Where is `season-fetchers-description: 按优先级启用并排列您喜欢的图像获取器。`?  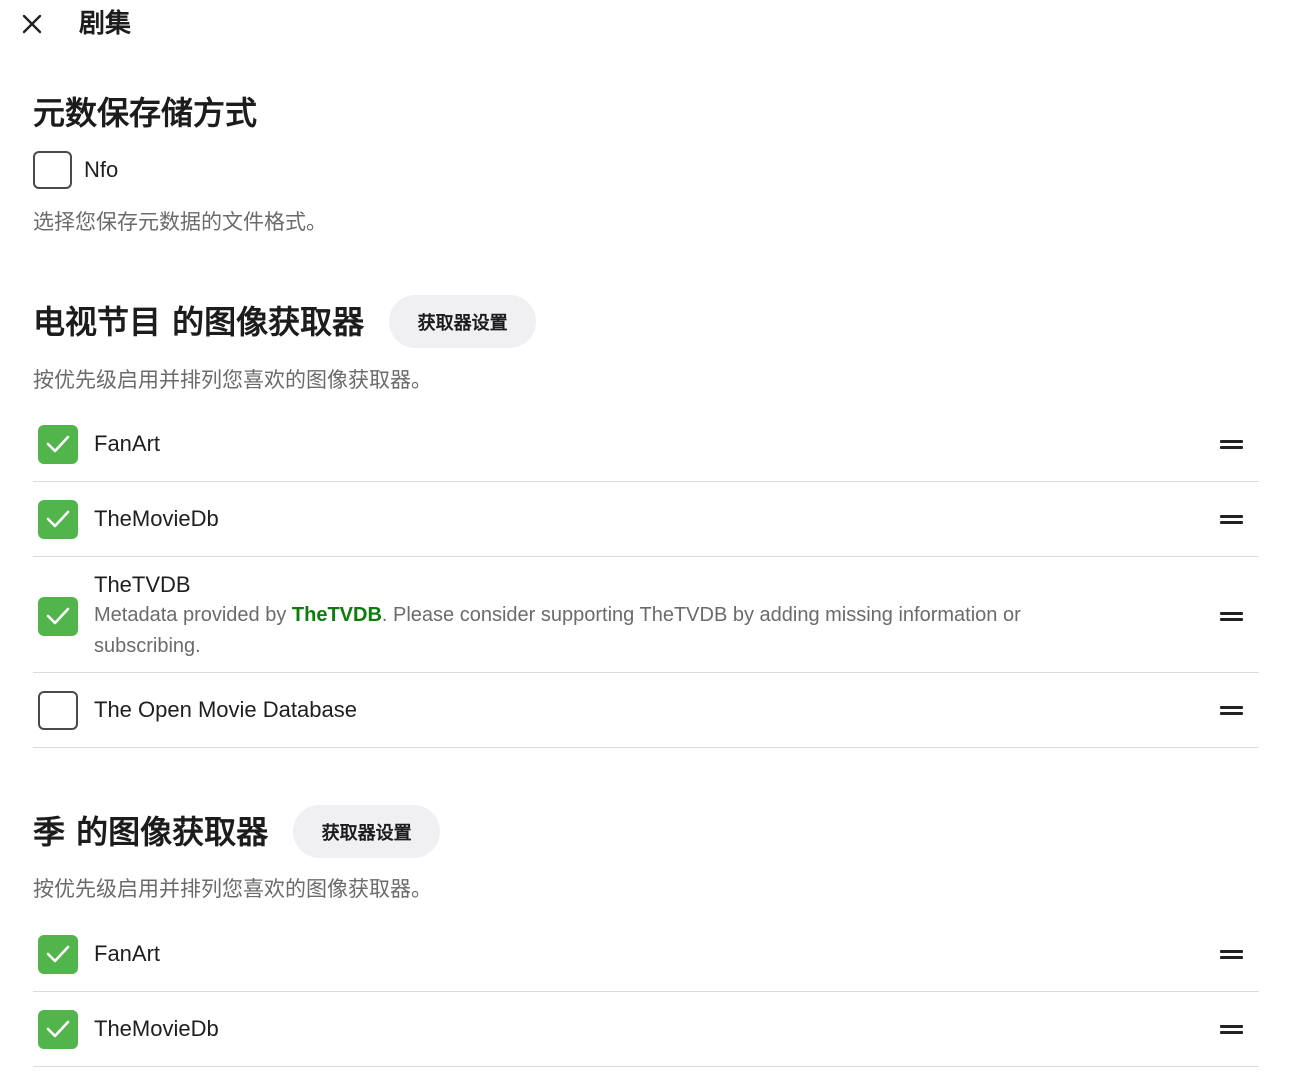 season-fetchers-description: 按优先级启用并排列您喜欢的图像获取器。 is located at coordinates (232, 889).